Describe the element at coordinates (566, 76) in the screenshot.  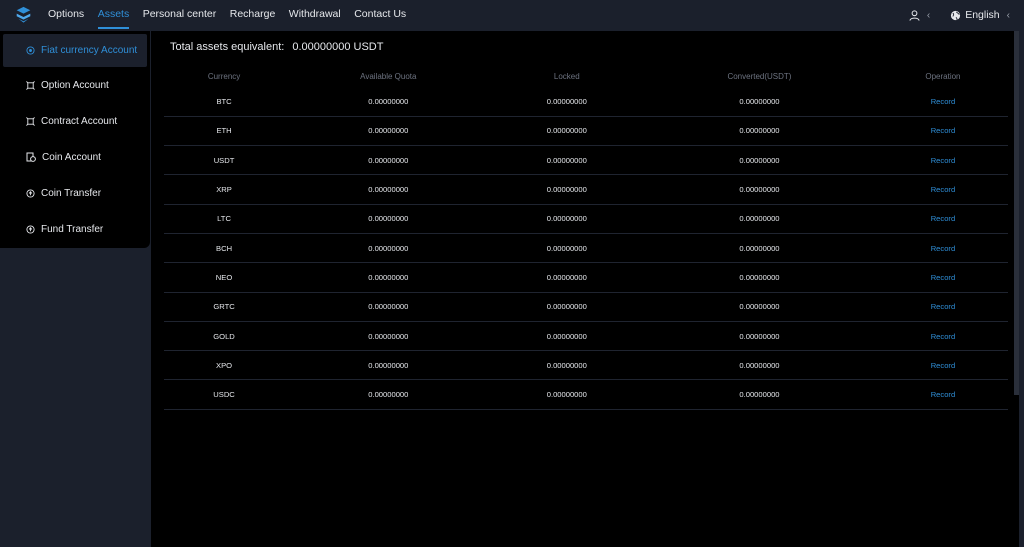
I see `column-header-locked: Locked` at that location.